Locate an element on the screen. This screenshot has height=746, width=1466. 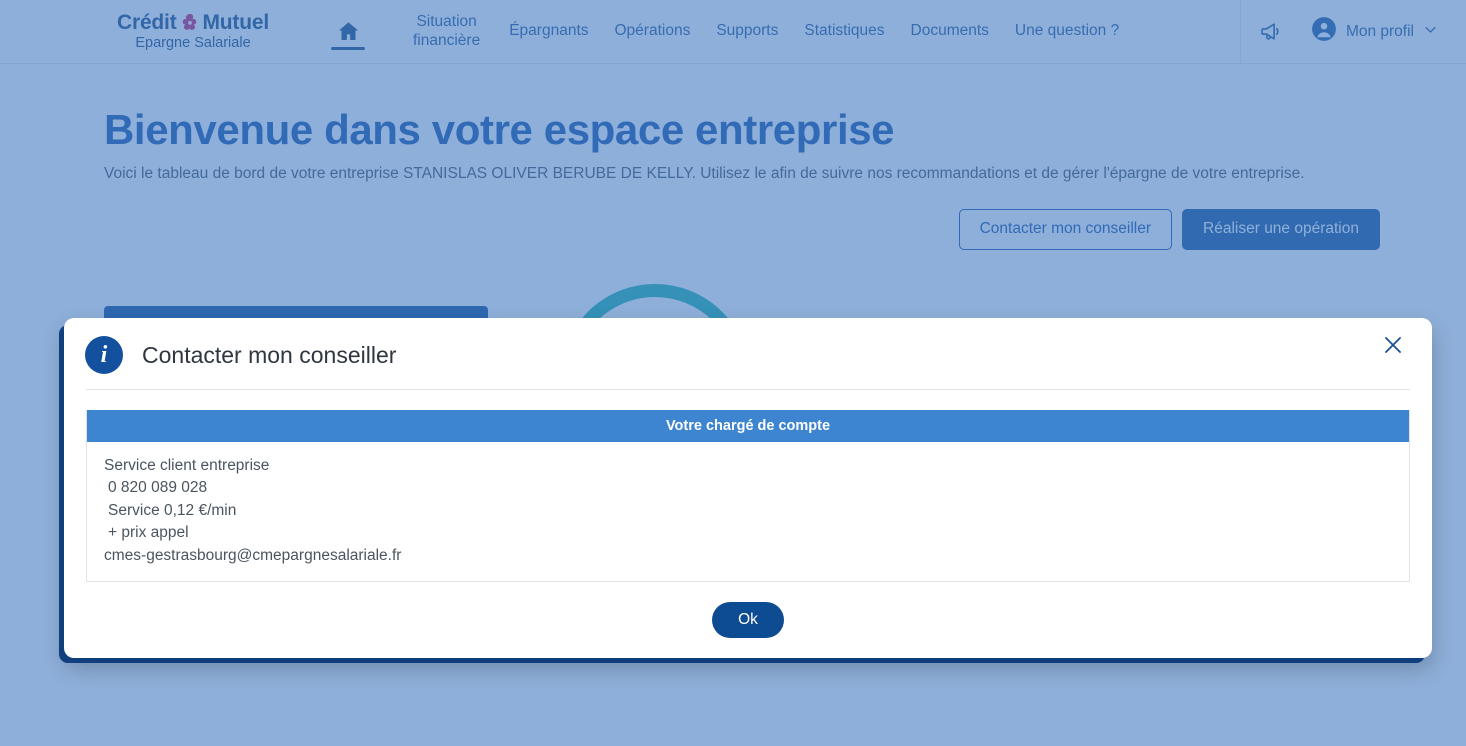
dialog-title: Contacter mon conseiller is located at coordinates (269, 354).